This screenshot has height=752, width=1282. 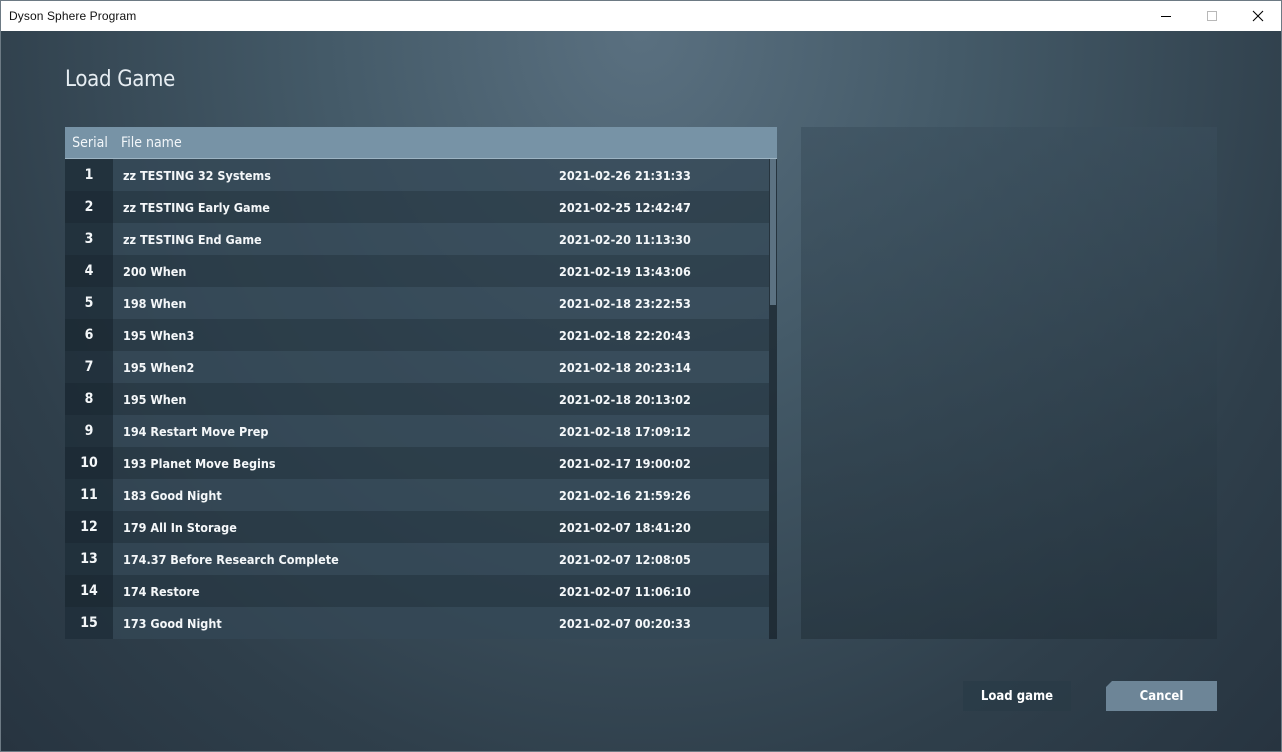 What do you see at coordinates (1161, 696) in the screenshot?
I see `cancel-button: Cancel` at bounding box center [1161, 696].